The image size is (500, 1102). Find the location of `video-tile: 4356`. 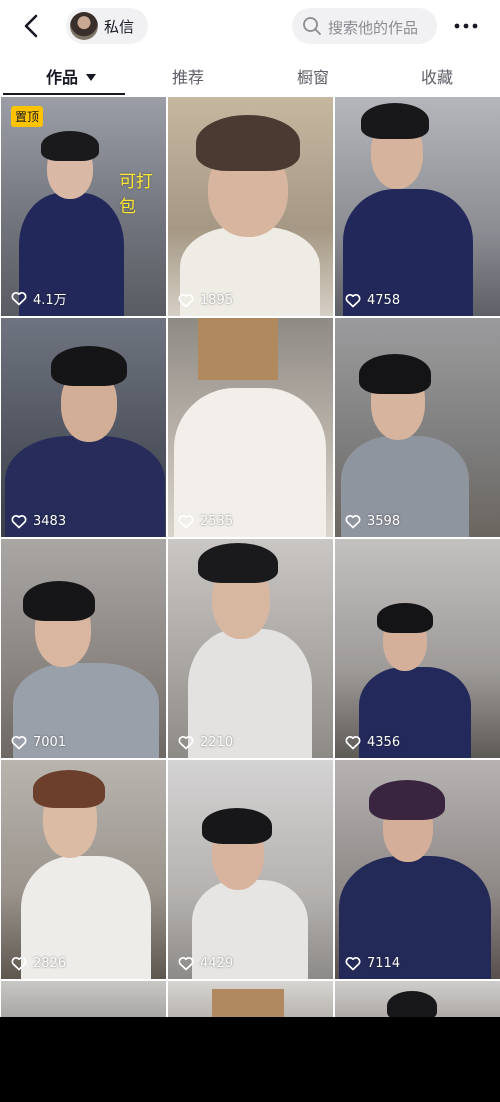

video-tile: 4356 is located at coordinates (417, 648).